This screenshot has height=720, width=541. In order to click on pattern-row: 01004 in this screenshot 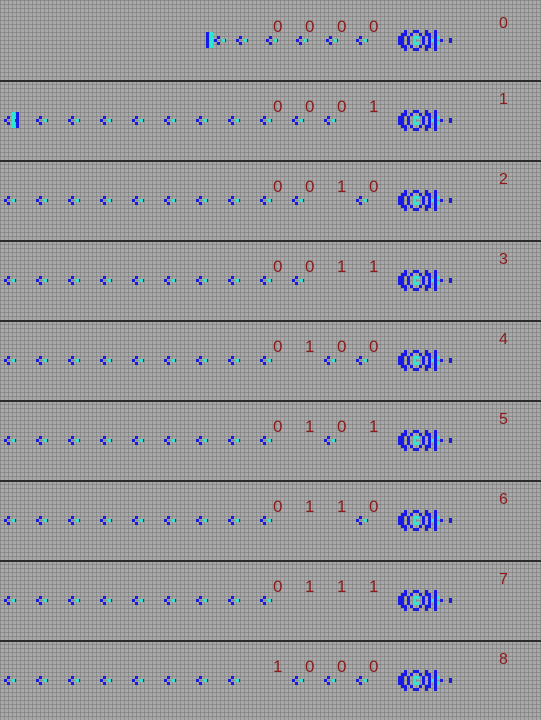, I will do `click(270, 360)`.